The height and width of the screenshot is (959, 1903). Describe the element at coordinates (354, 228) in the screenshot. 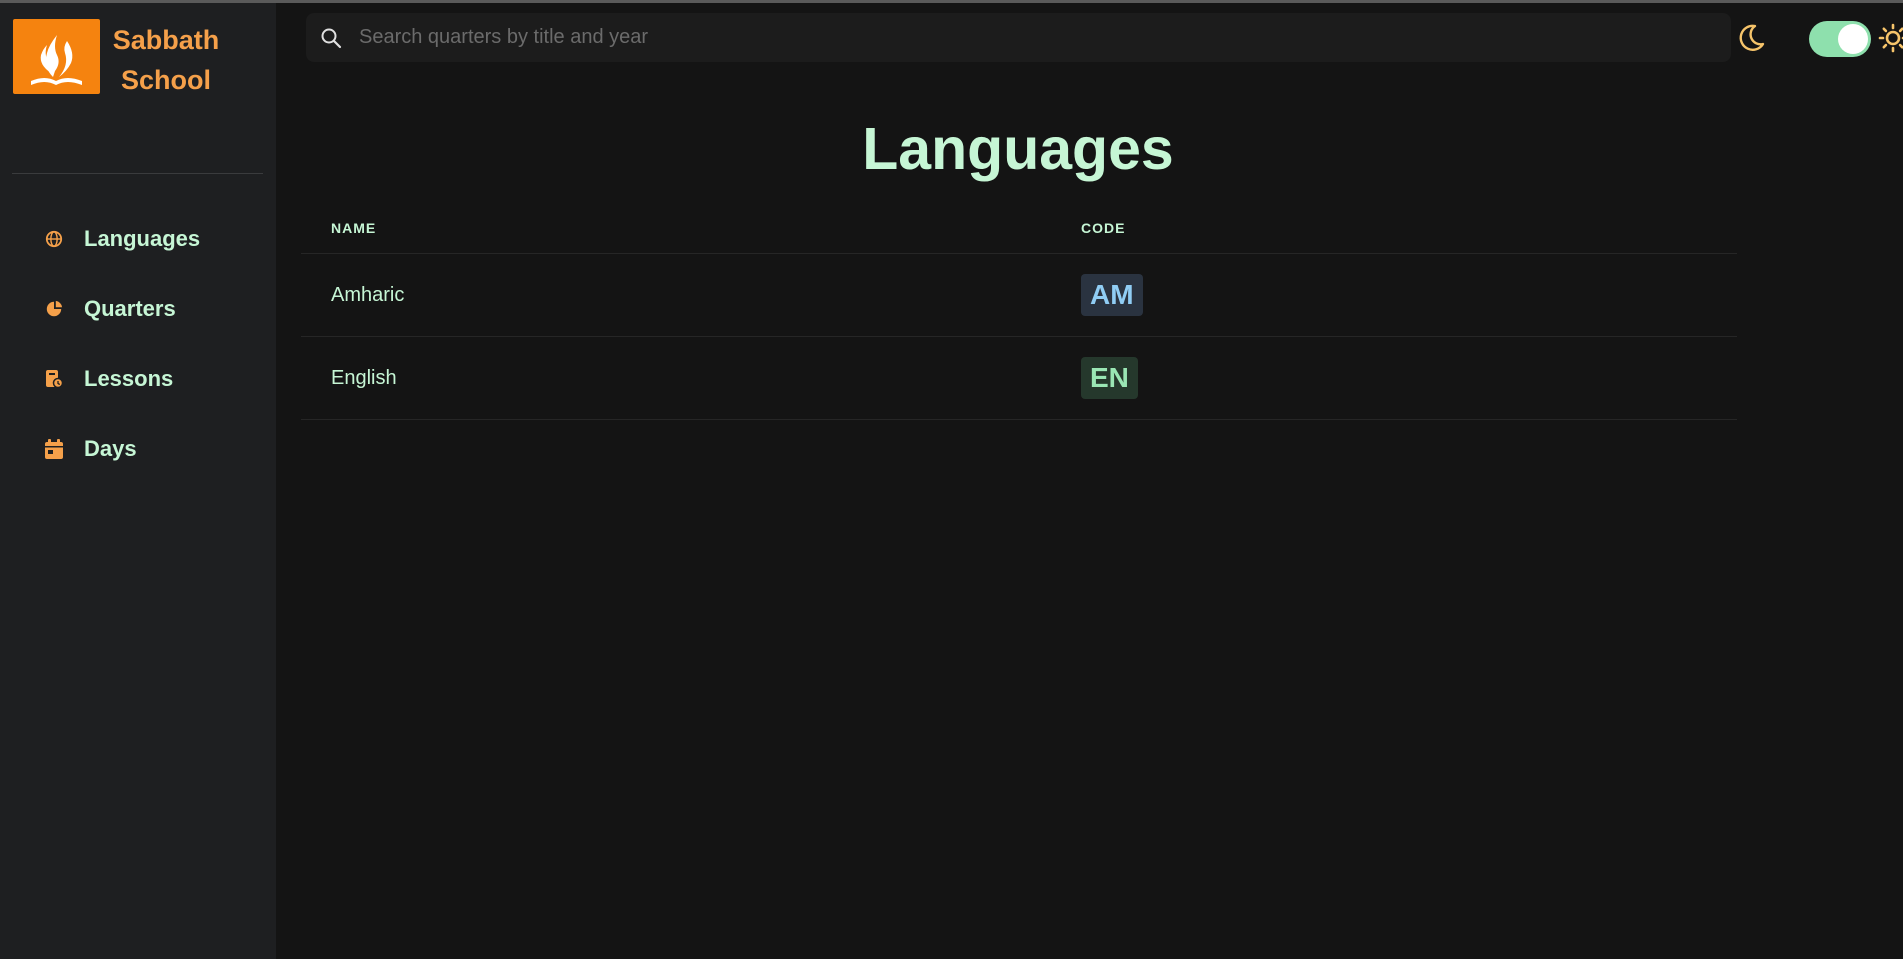

I see `column-header-name: NAME` at that location.